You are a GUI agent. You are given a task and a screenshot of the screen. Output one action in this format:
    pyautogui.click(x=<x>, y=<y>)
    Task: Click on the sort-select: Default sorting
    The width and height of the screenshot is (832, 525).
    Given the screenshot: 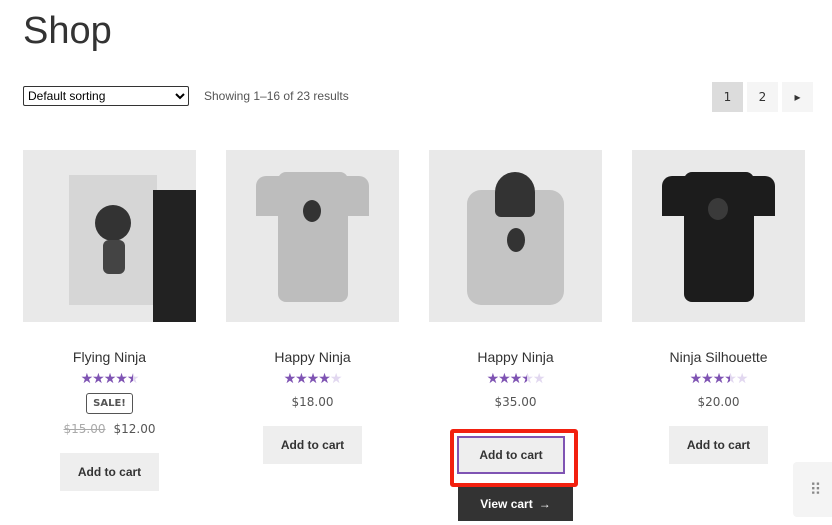 What is the action you would take?
    pyautogui.click(x=106, y=96)
    